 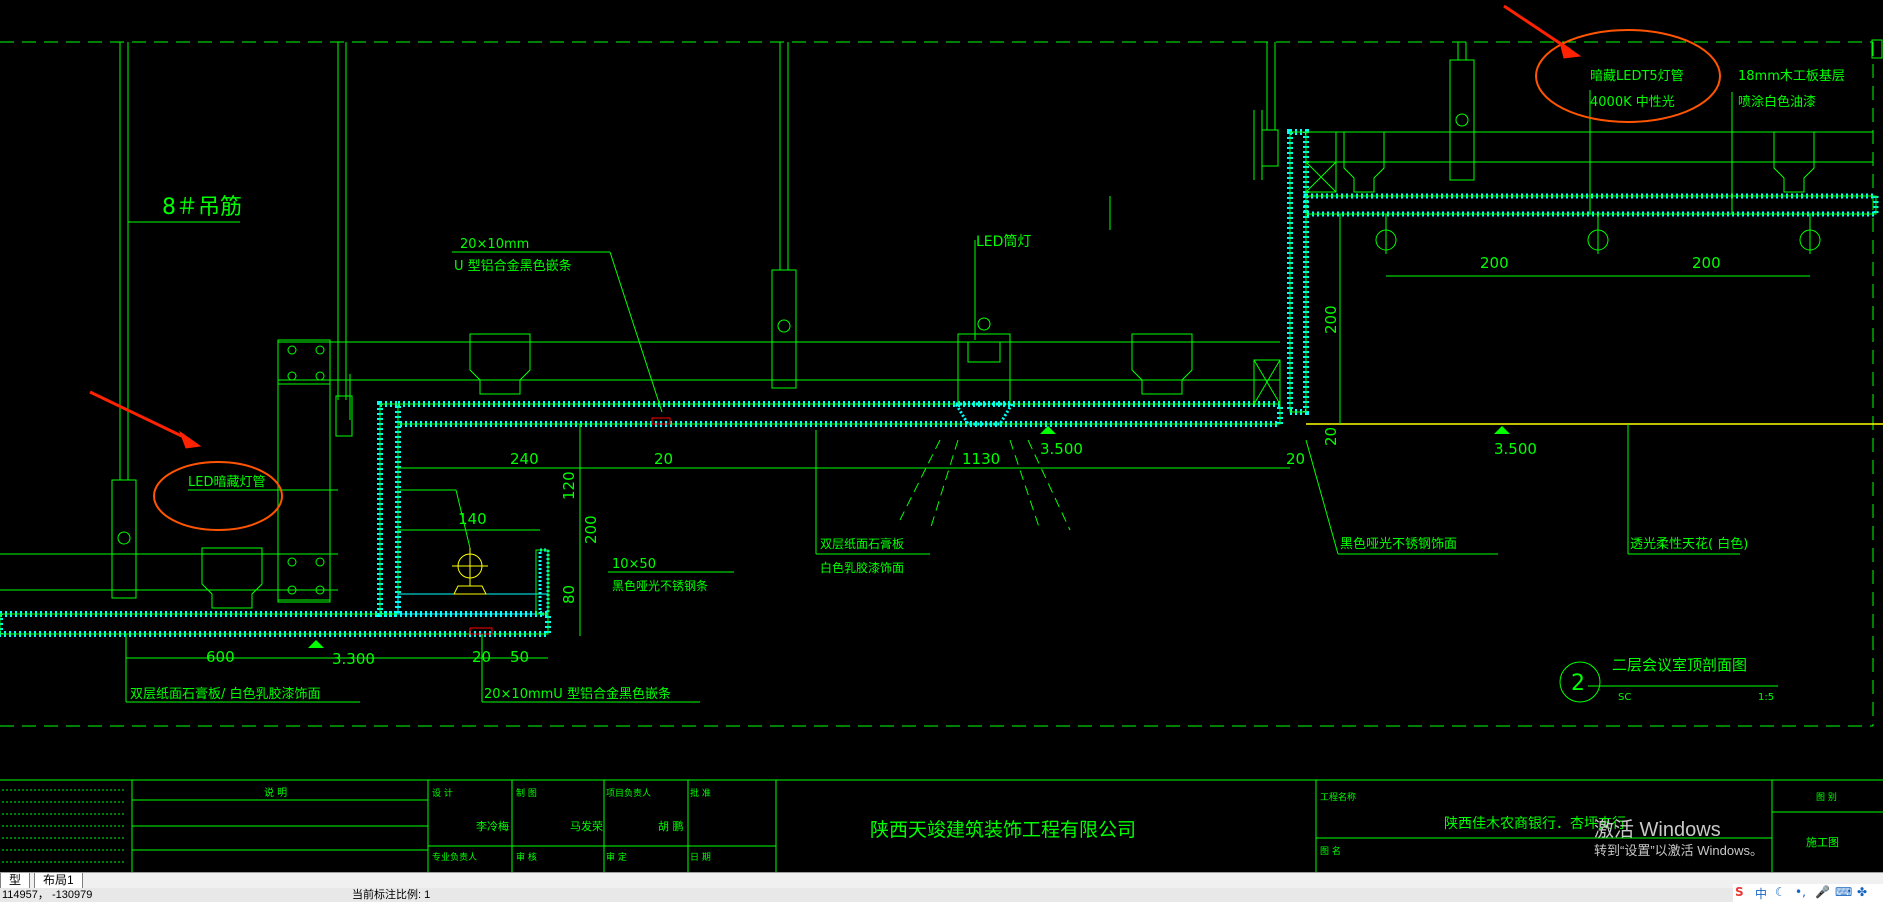 I want to click on label-section-scale: 1:5, so click(x=1766, y=697).